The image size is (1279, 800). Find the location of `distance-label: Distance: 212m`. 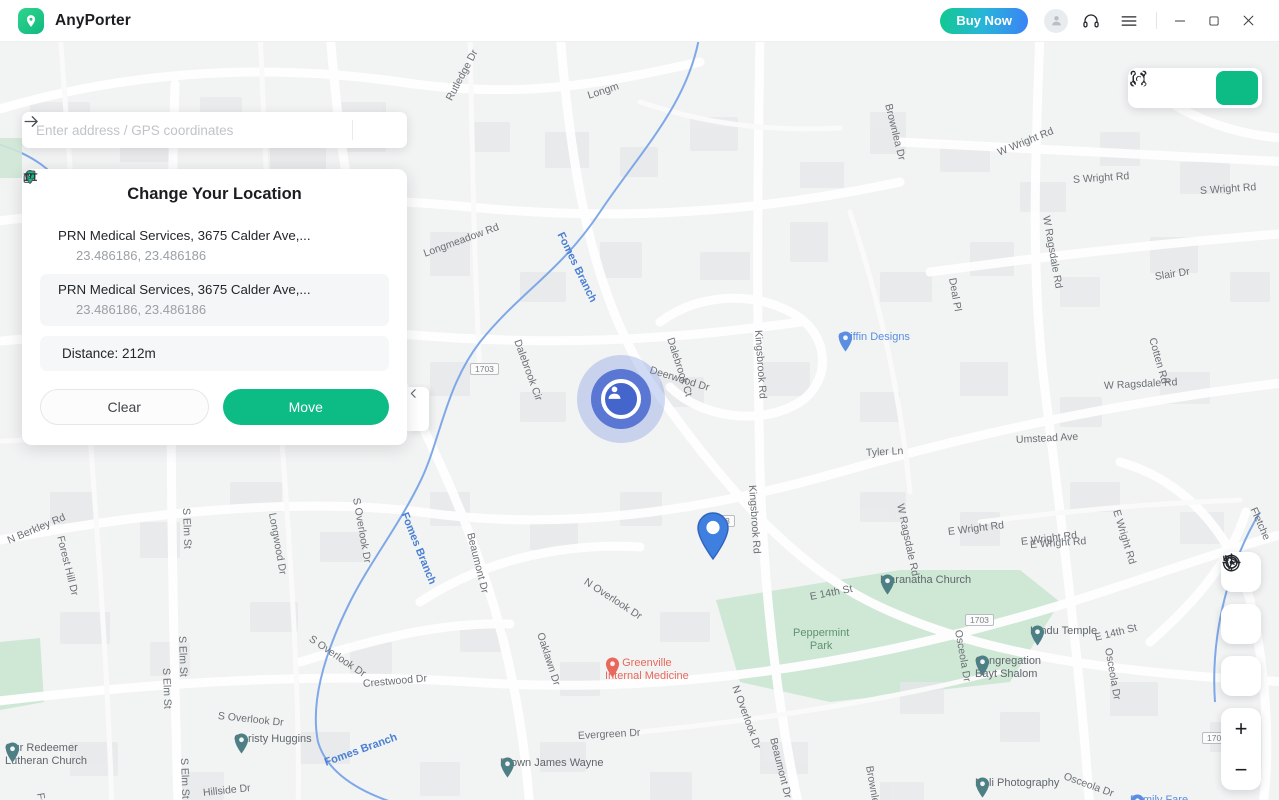

distance-label: Distance: 212m is located at coordinates (109, 353).